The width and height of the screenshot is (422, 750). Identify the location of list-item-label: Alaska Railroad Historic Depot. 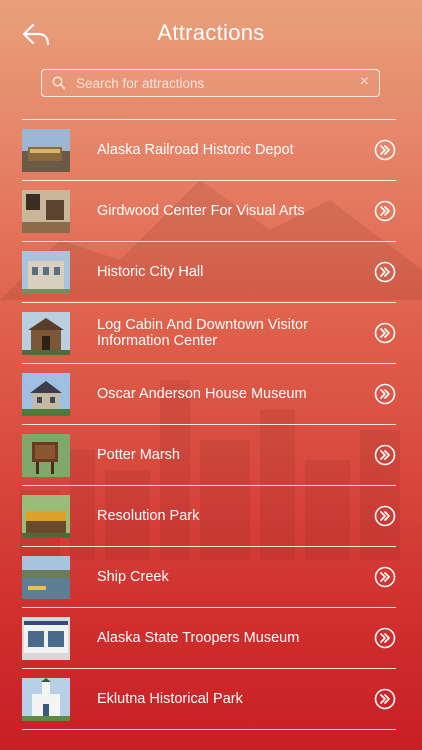
(195, 150).